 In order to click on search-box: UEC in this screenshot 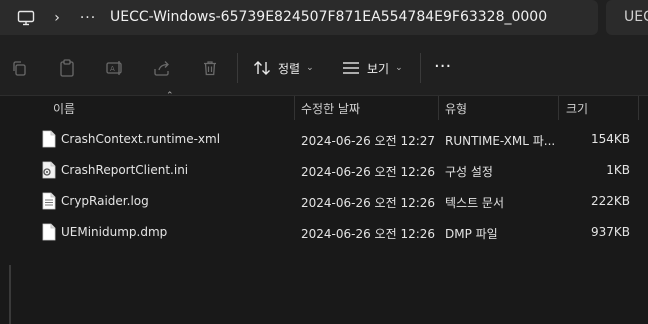, I will do `click(627, 17)`.